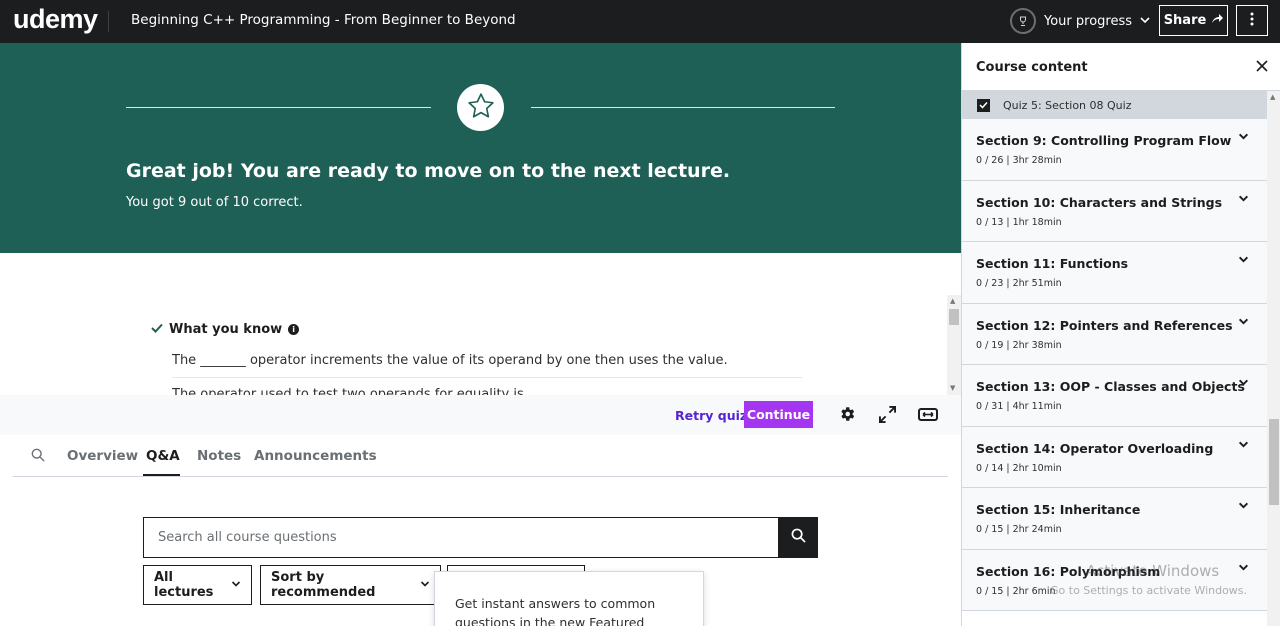 The width and height of the screenshot is (1280, 626). I want to click on result-score: You got 9 out of 10 correct., so click(214, 202).